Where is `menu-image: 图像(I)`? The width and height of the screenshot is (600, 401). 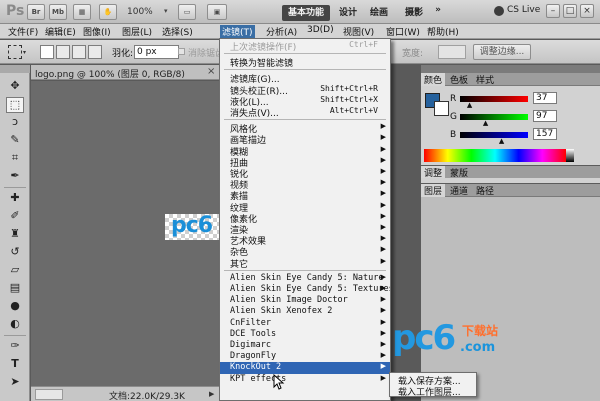 menu-image: 图像(I) is located at coordinates (97, 31).